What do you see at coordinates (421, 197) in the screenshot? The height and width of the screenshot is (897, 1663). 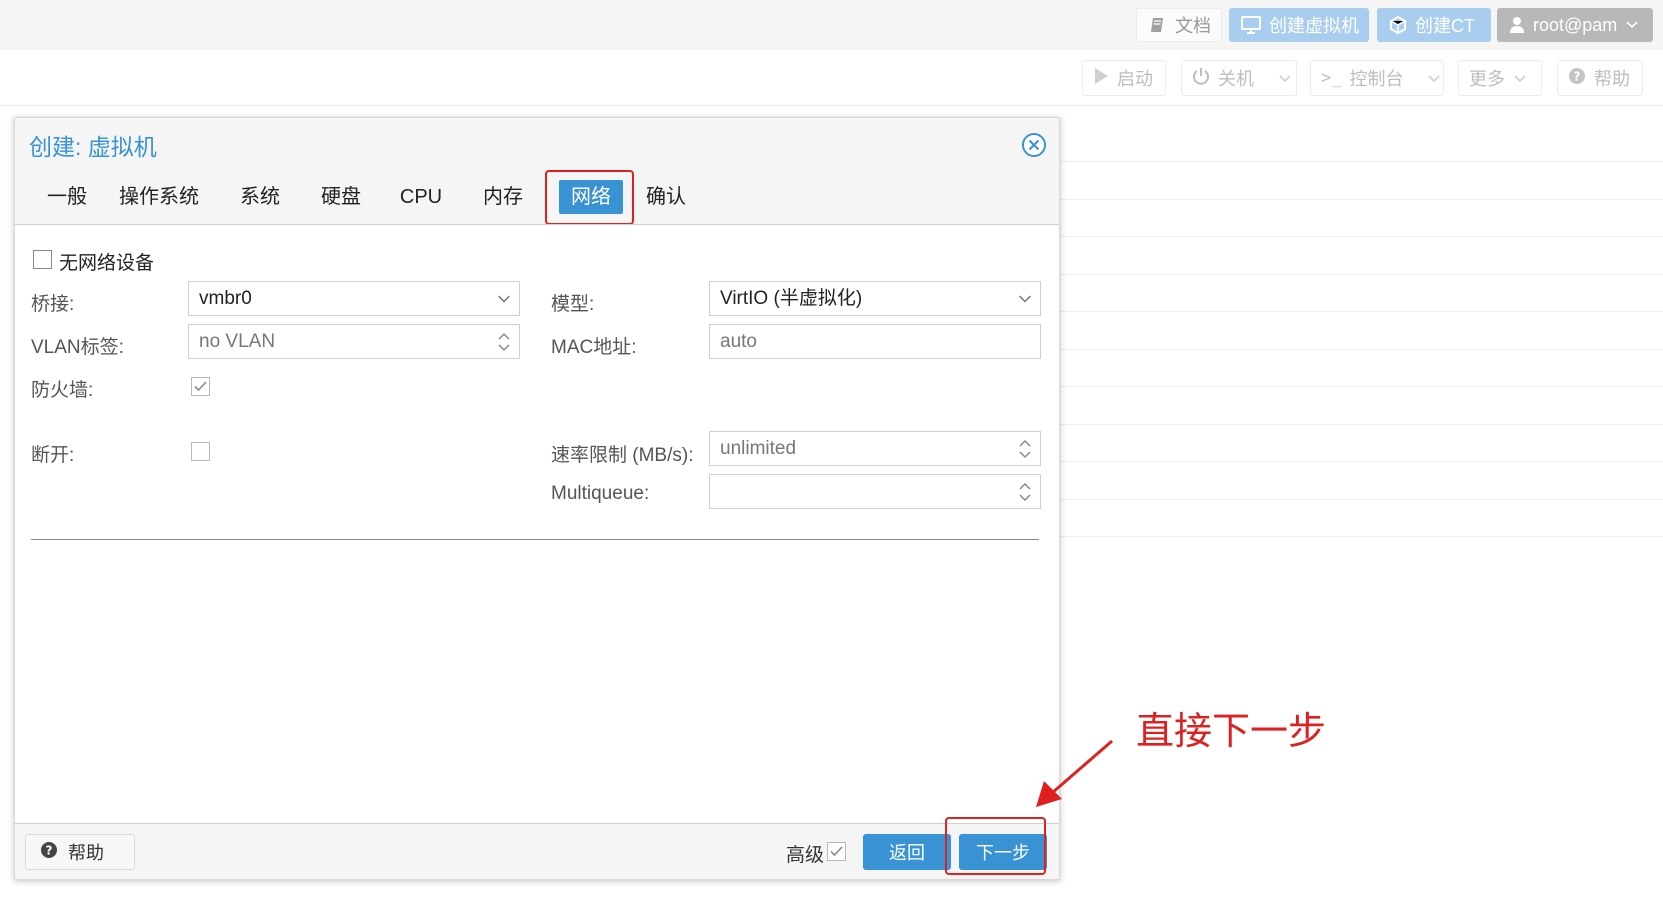 I see `tab-cpu: CPU` at bounding box center [421, 197].